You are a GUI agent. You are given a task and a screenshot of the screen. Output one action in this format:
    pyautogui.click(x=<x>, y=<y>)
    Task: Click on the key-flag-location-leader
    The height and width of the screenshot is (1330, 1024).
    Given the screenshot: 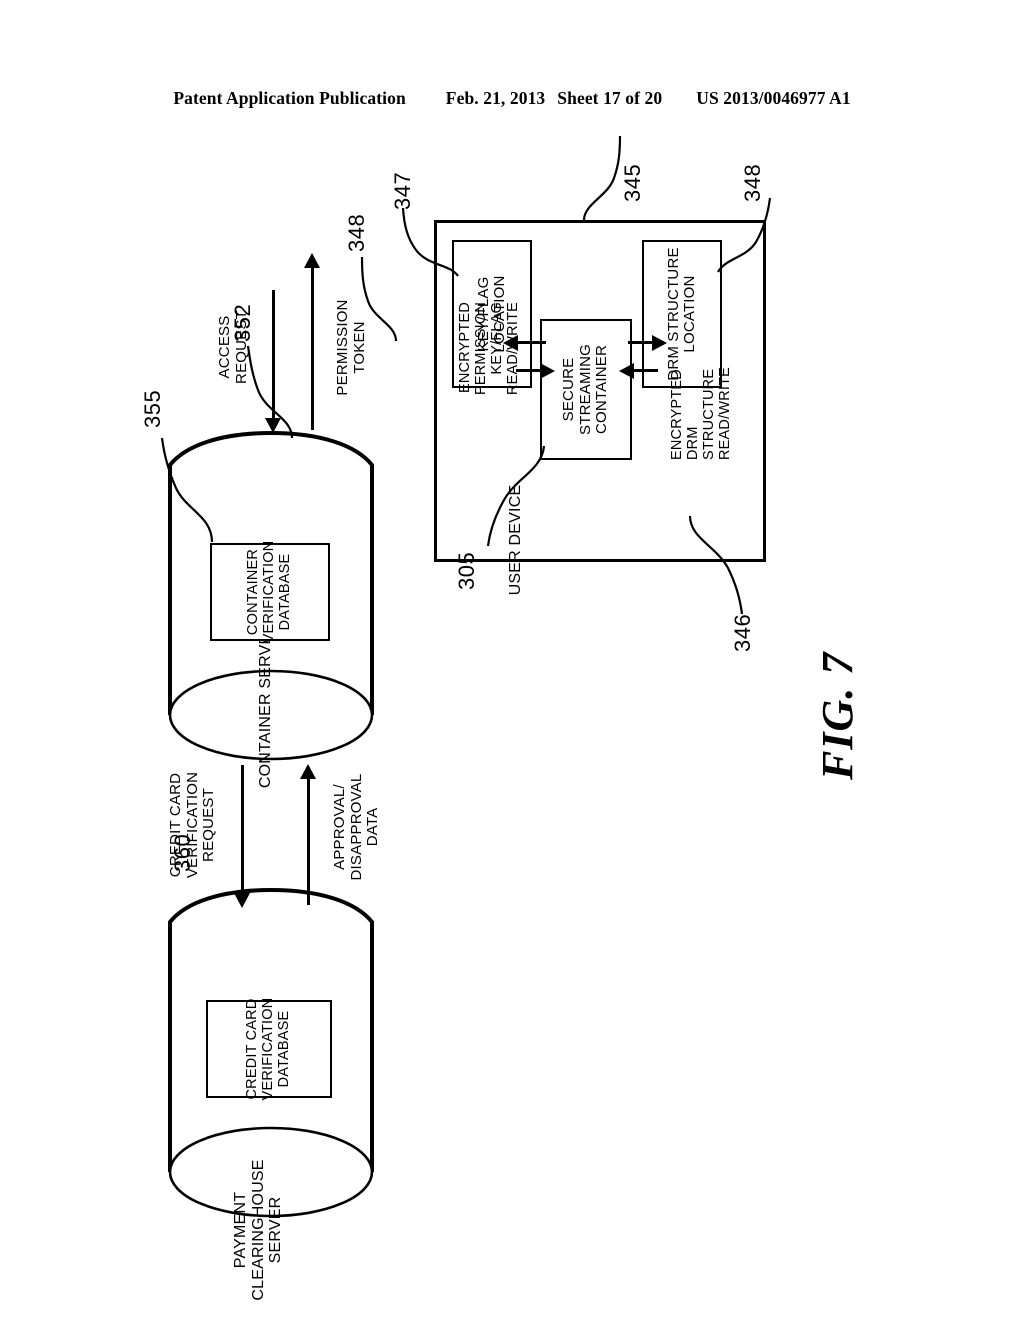 What is the action you would take?
    pyautogui.click(x=430, y=242)
    